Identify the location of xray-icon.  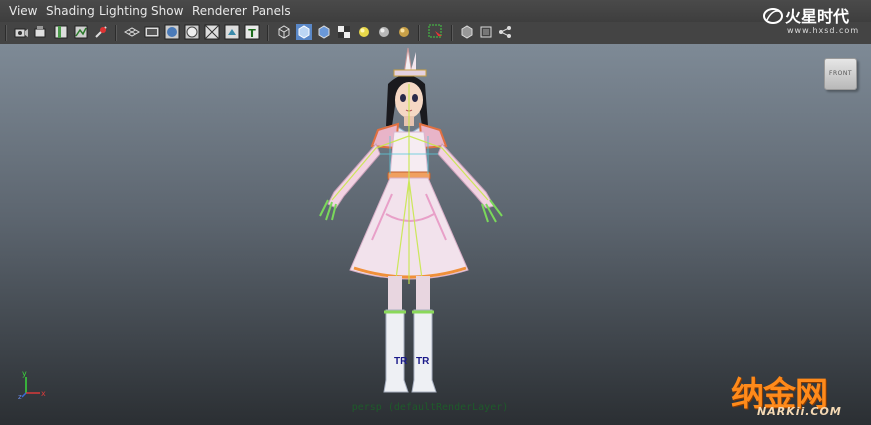
(467, 32).